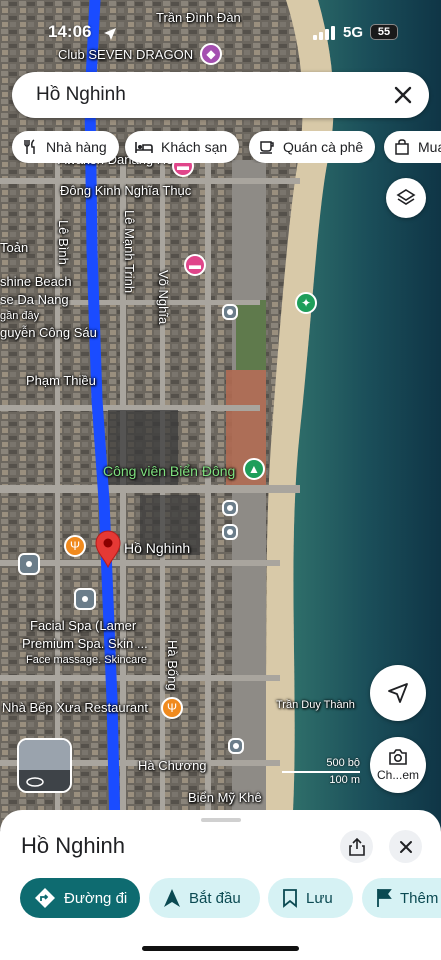 The height and width of the screenshot is (960, 441). I want to click on map-label: se Da Nang, so click(34, 299).